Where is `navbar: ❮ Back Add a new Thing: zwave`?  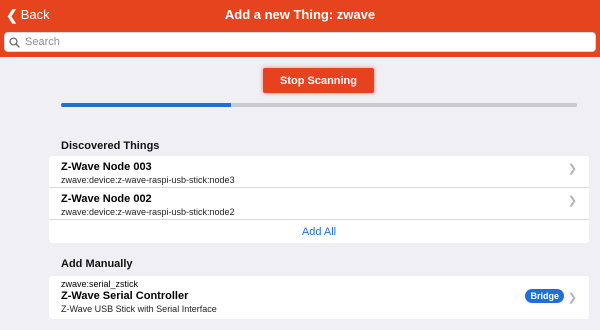
navbar: ❮ Back Add a new Thing: zwave is located at coordinates (300, 15).